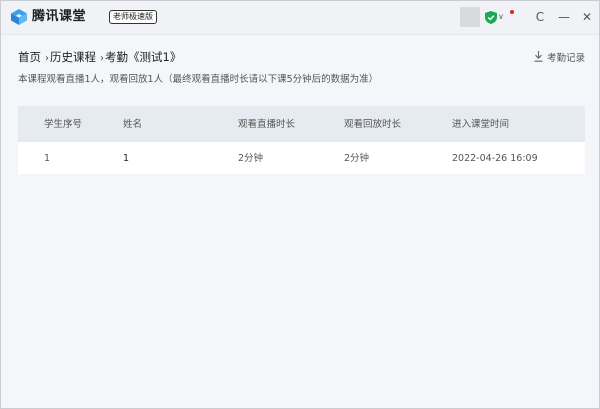  What do you see at coordinates (564, 17) in the screenshot?
I see `minimize-button: —` at bounding box center [564, 17].